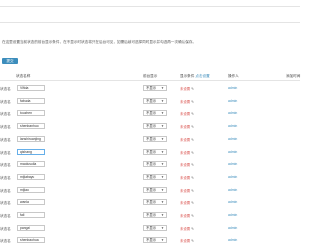 This screenshot has height=250, width=320. I want to click on status-name-input: shenbanhuo, so click(31, 126).